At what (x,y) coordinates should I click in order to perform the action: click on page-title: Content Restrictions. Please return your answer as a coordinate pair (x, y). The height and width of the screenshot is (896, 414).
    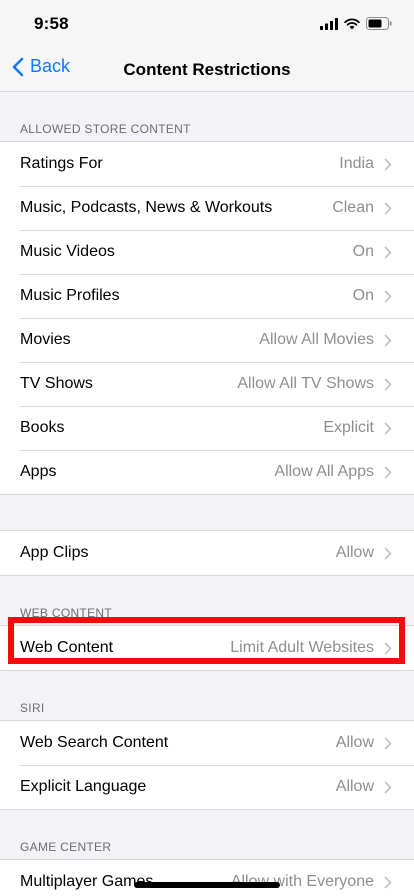
    Looking at the image, I should click on (207, 69).